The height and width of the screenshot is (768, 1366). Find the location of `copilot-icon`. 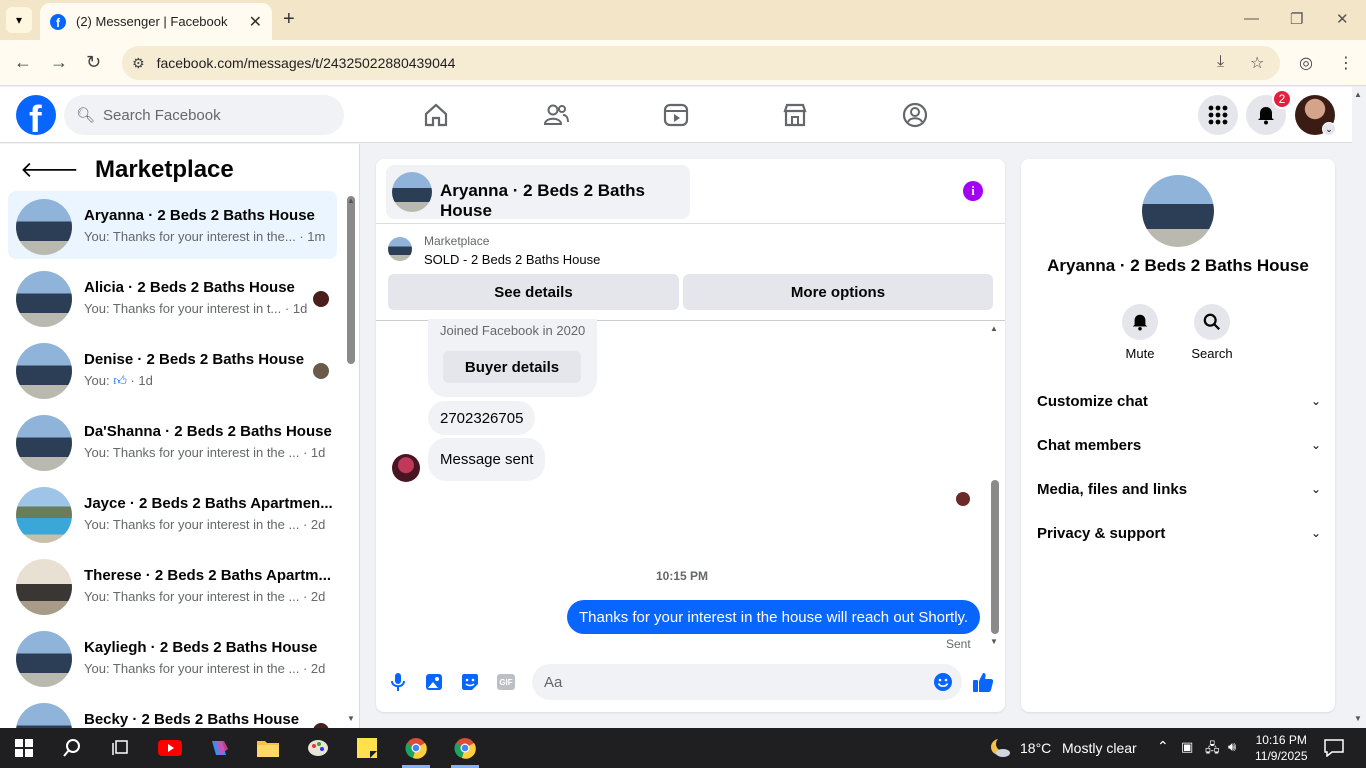

copilot-icon is located at coordinates (219, 748).